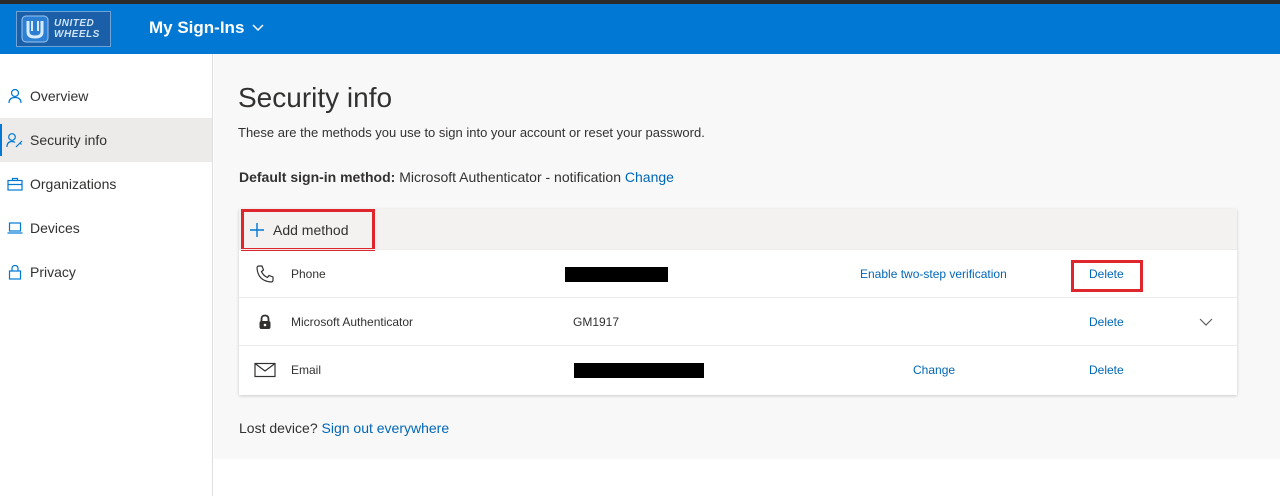 The height and width of the screenshot is (496, 1280). Describe the element at coordinates (265, 370) in the screenshot. I see `mail-icon` at that location.